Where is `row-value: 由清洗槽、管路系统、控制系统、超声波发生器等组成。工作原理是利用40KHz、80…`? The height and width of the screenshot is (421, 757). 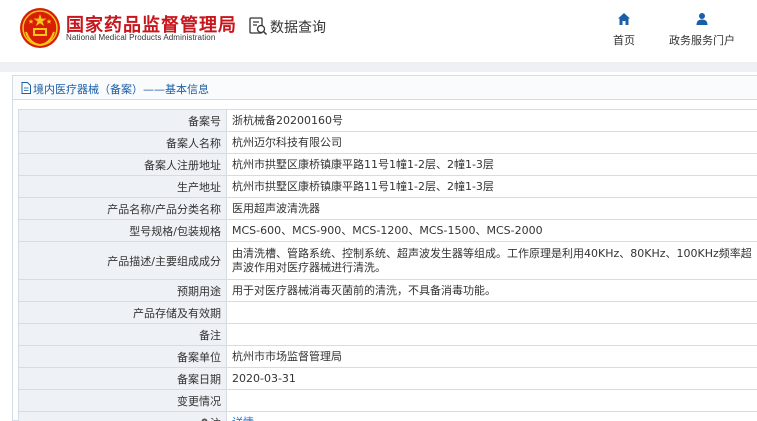
row-value: 由清洗槽、管路系统、控制系统、超声波发生器等组成。工作原理是利用40KHz、80… is located at coordinates (491, 260).